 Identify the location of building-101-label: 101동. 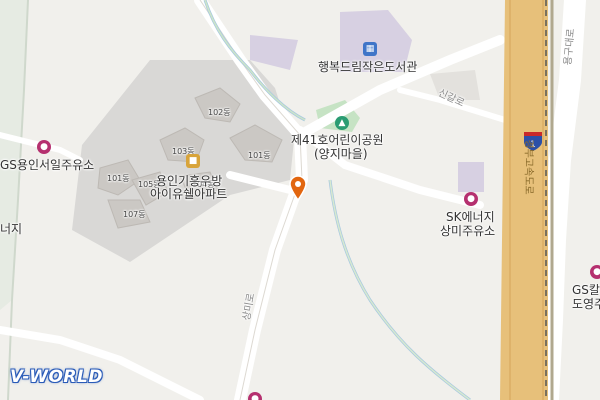
(118, 178).